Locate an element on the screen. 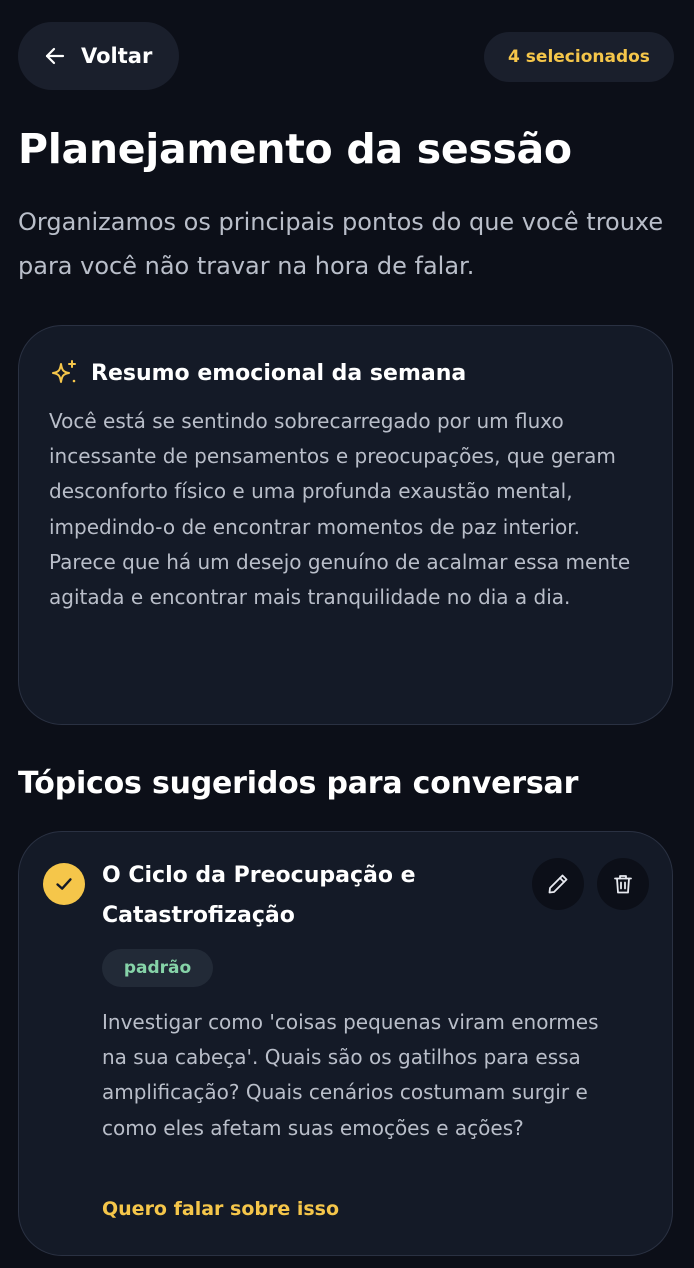 The height and width of the screenshot is (1268, 694). talk-about-this-link: Quero falar sobre isso is located at coordinates (220, 1209).